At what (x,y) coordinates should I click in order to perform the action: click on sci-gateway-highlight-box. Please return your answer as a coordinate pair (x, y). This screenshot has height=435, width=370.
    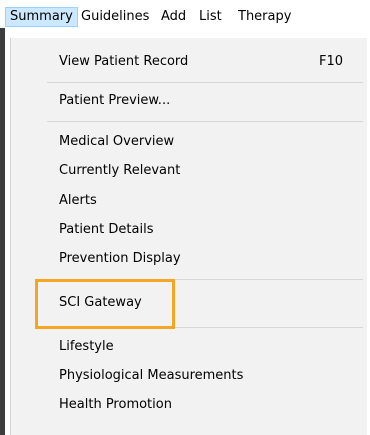
    Looking at the image, I should click on (105, 304).